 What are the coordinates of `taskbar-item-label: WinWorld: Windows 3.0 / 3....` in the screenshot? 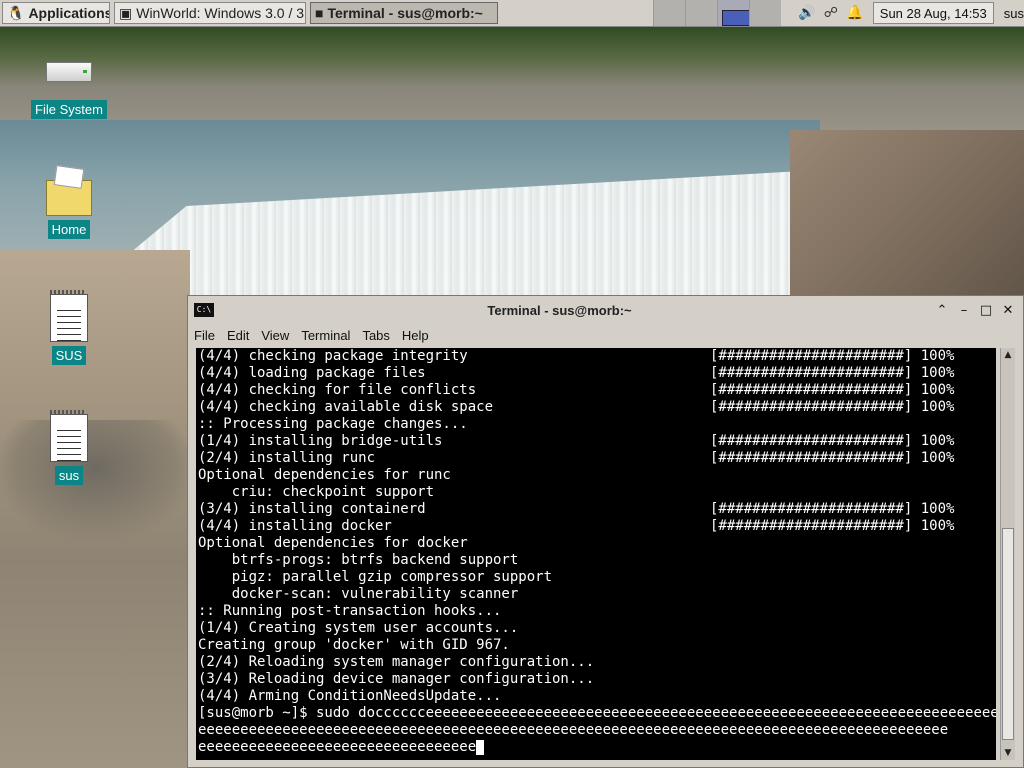 It's located at (221, 13).